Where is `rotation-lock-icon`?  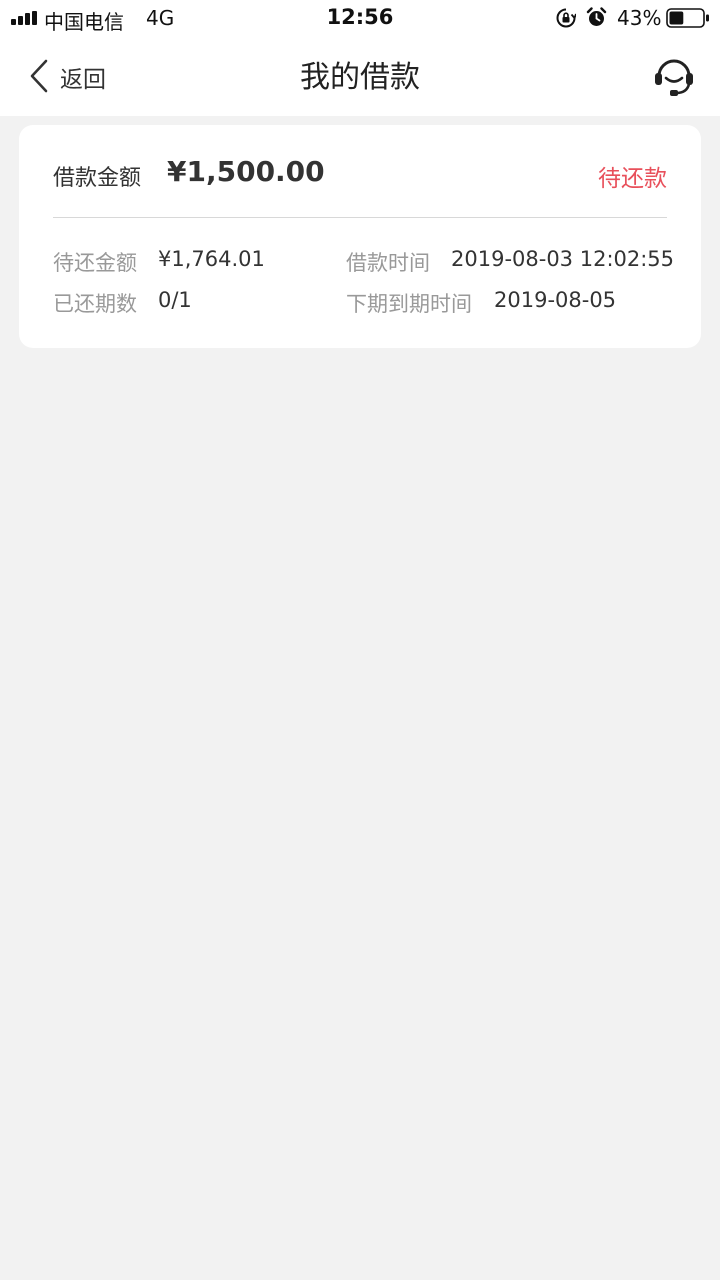
rotation-lock-icon is located at coordinates (566, 18).